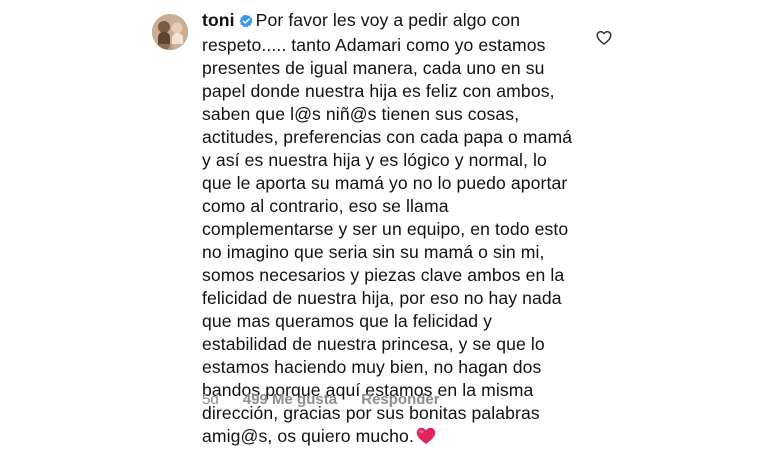  What do you see at coordinates (400, 399) in the screenshot?
I see `reply-button: Responder` at bounding box center [400, 399].